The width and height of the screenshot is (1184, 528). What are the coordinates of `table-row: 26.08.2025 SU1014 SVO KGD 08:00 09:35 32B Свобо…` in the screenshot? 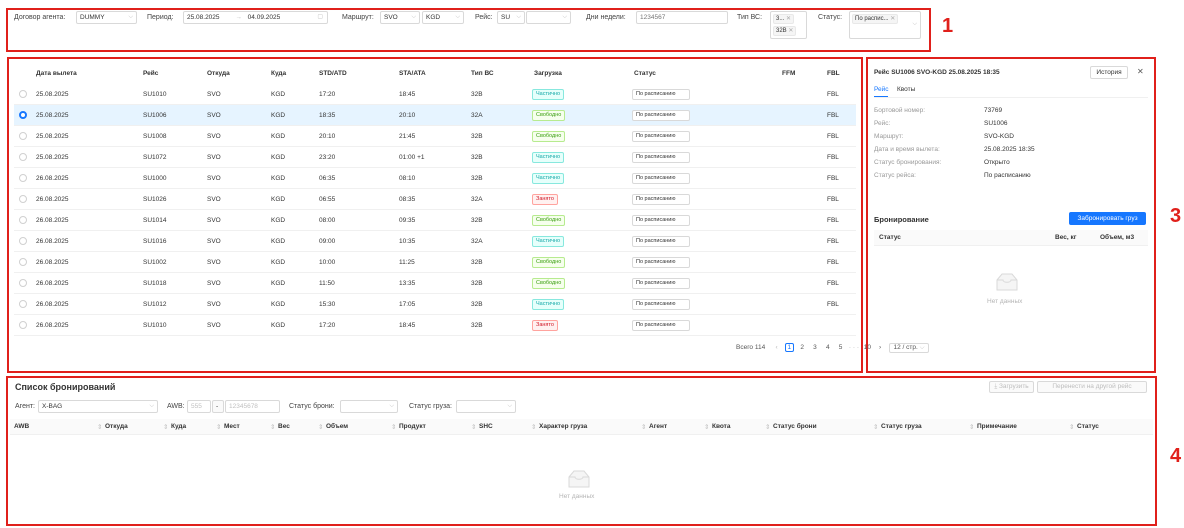 It's located at (435, 220).